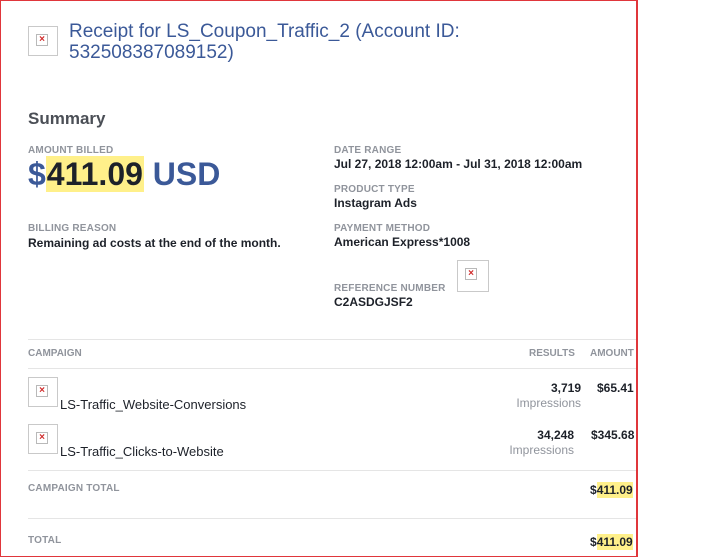  I want to click on campaign-total-label: CAMPAIGN TOTAL, so click(74, 488).